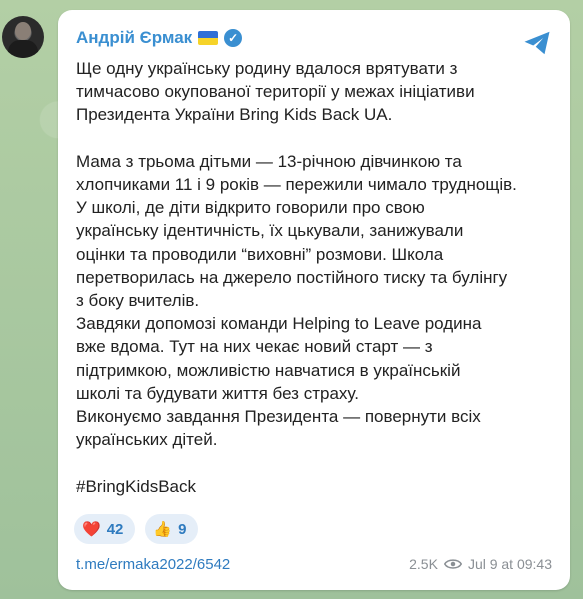 The image size is (583, 599). What do you see at coordinates (233, 38) in the screenshot?
I see `verified-badge-icon: ✓` at bounding box center [233, 38].